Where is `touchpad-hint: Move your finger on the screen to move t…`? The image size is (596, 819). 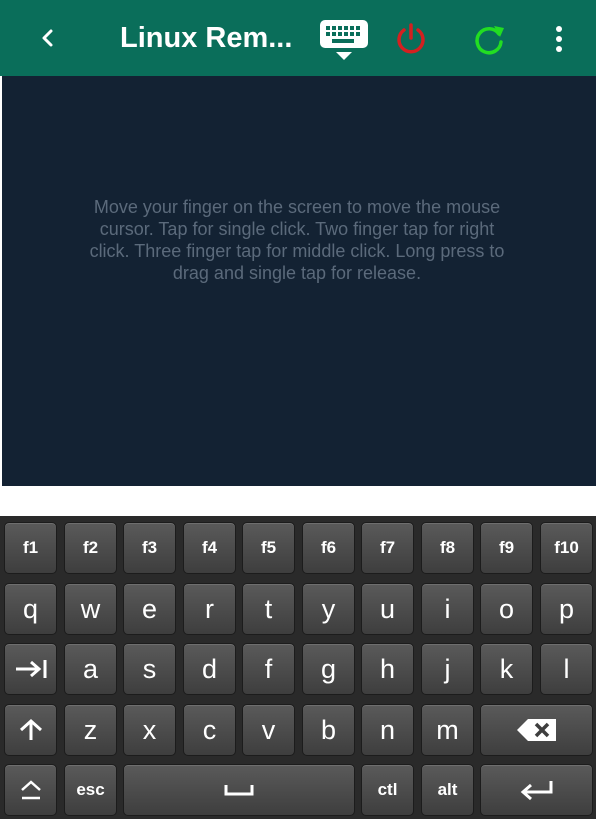
touchpad-hint: Move your finger on the screen to move t… is located at coordinates (297, 240).